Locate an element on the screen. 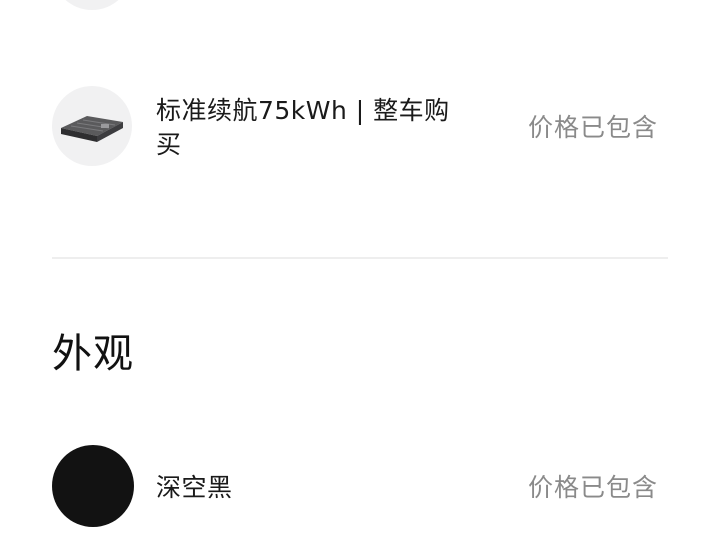 The width and height of the screenshot is (720, 540). battery-option-label: 标准续航75kWh | 整车购 买 is located at coordinates (303, 128).